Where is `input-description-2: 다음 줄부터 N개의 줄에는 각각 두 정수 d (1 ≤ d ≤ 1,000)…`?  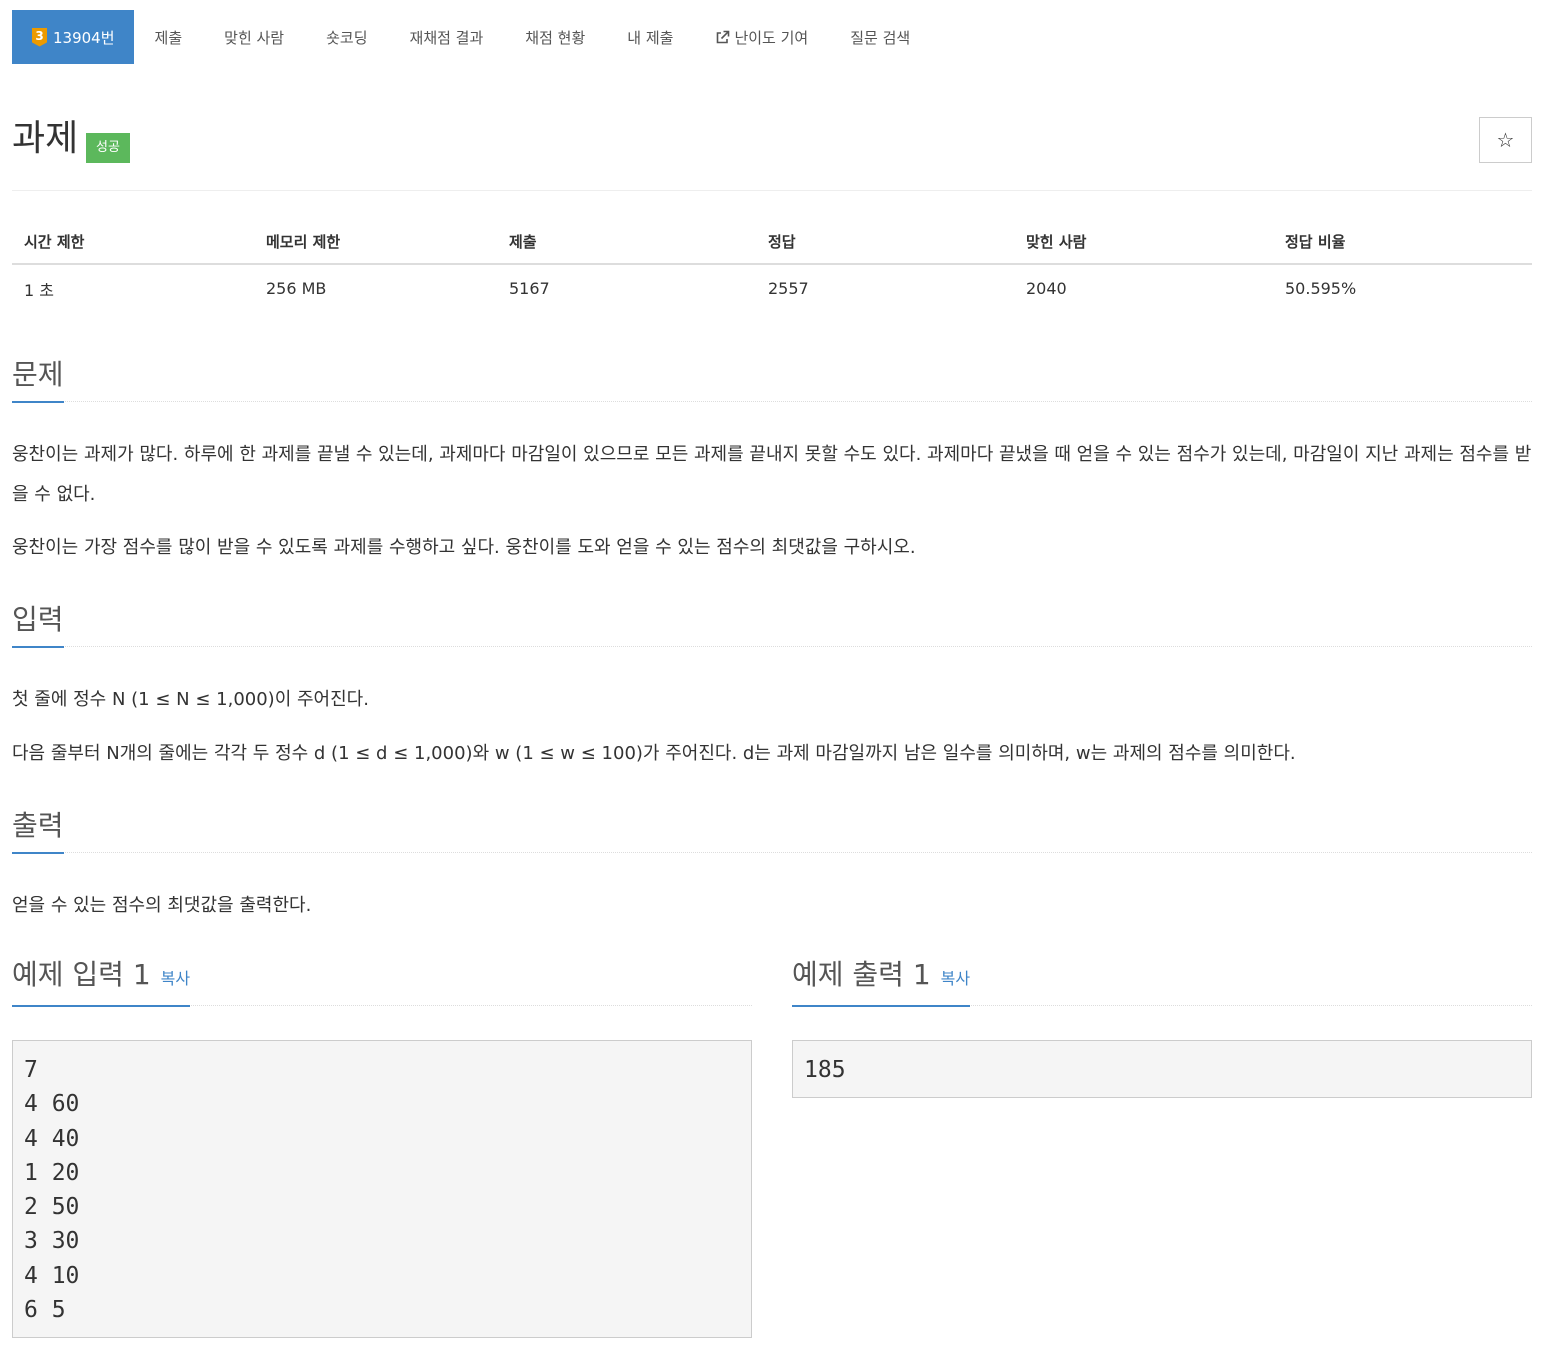 input-description-2: 다음 줄부터 N개의 줄에는 각각 두 정수 d (1 ≤ d ≤ 1,000)… is located at coordinates (654, 753).